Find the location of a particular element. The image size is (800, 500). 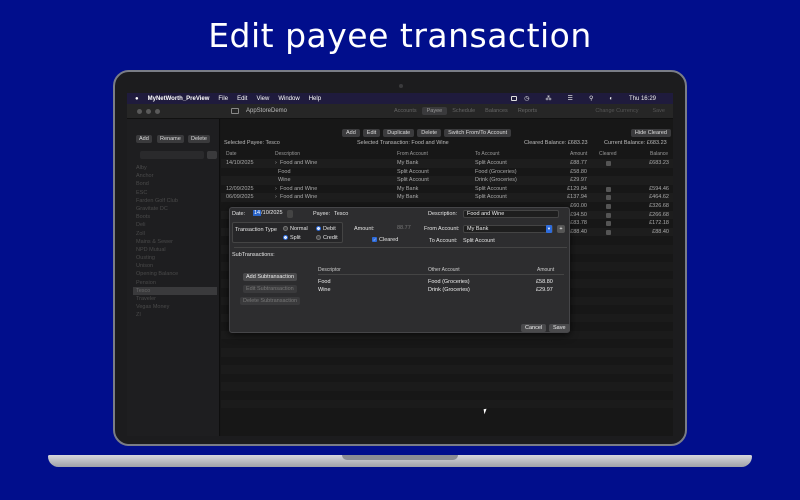

sub-row-amount: £29.97 is located at coordinates (544, 290).